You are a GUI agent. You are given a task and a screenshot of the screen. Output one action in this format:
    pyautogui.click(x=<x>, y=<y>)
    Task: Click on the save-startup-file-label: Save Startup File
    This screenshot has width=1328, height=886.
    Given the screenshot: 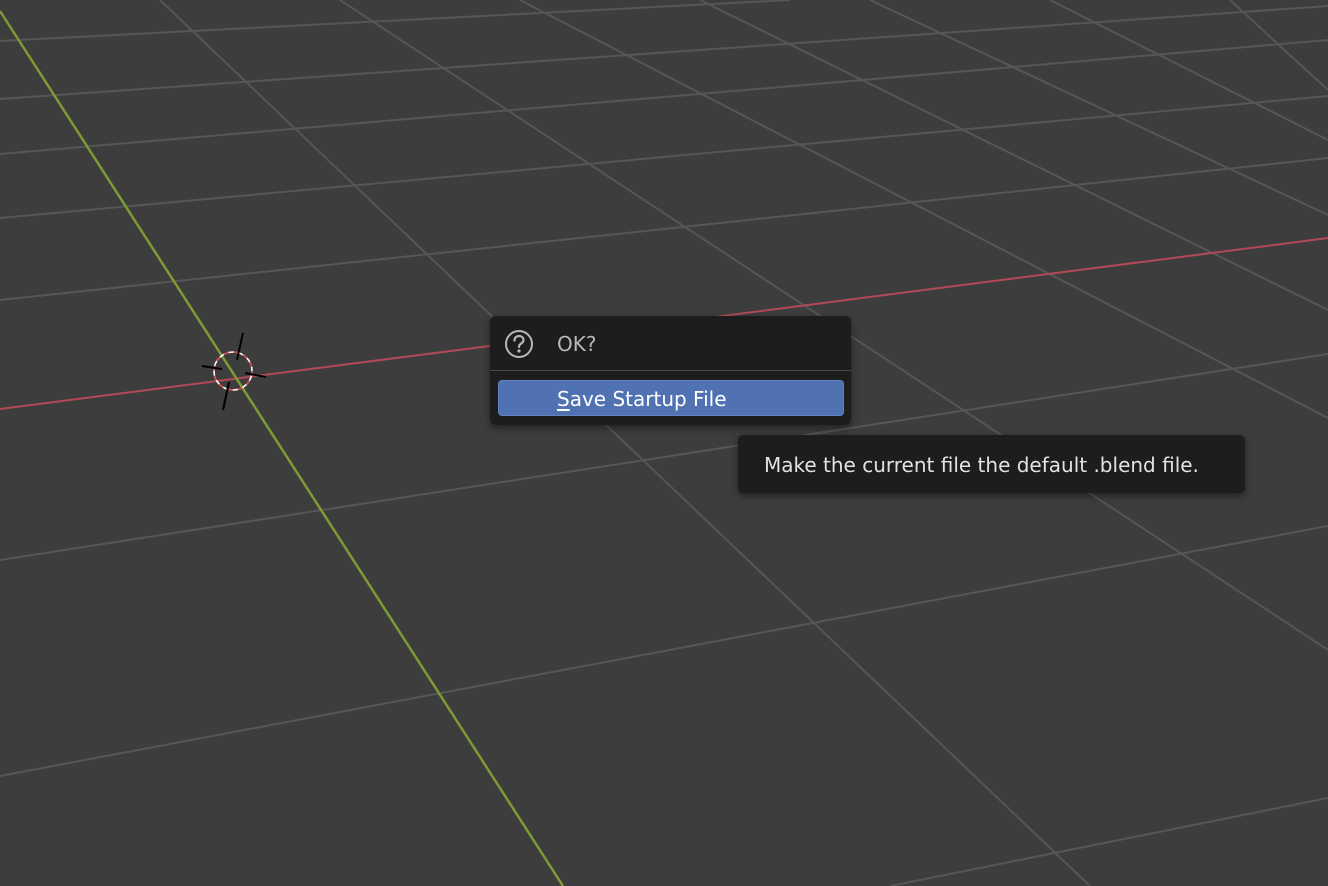 What is the action you would take?
    pyautogui.click(x=642, y=399)
    